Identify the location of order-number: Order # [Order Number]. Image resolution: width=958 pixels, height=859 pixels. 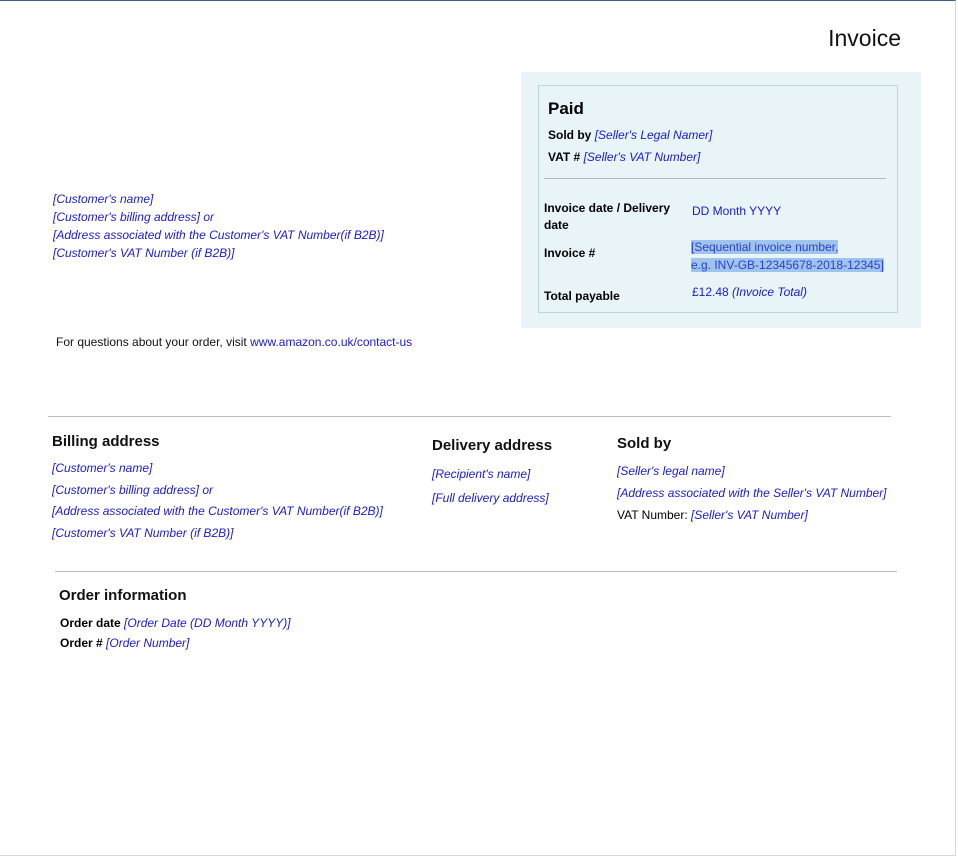
(124, 643).